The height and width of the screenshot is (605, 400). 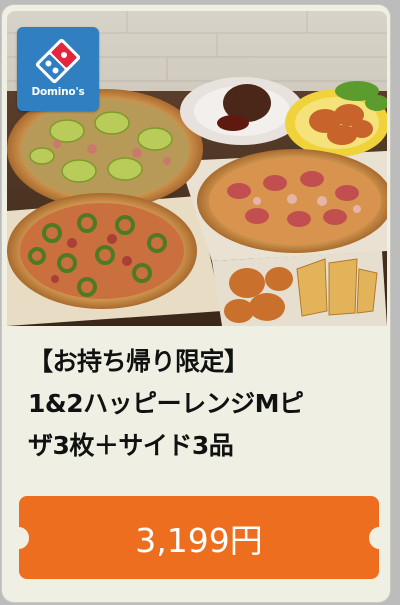 I want to click on logo-text: Domino's, so click(x=58, y=92).